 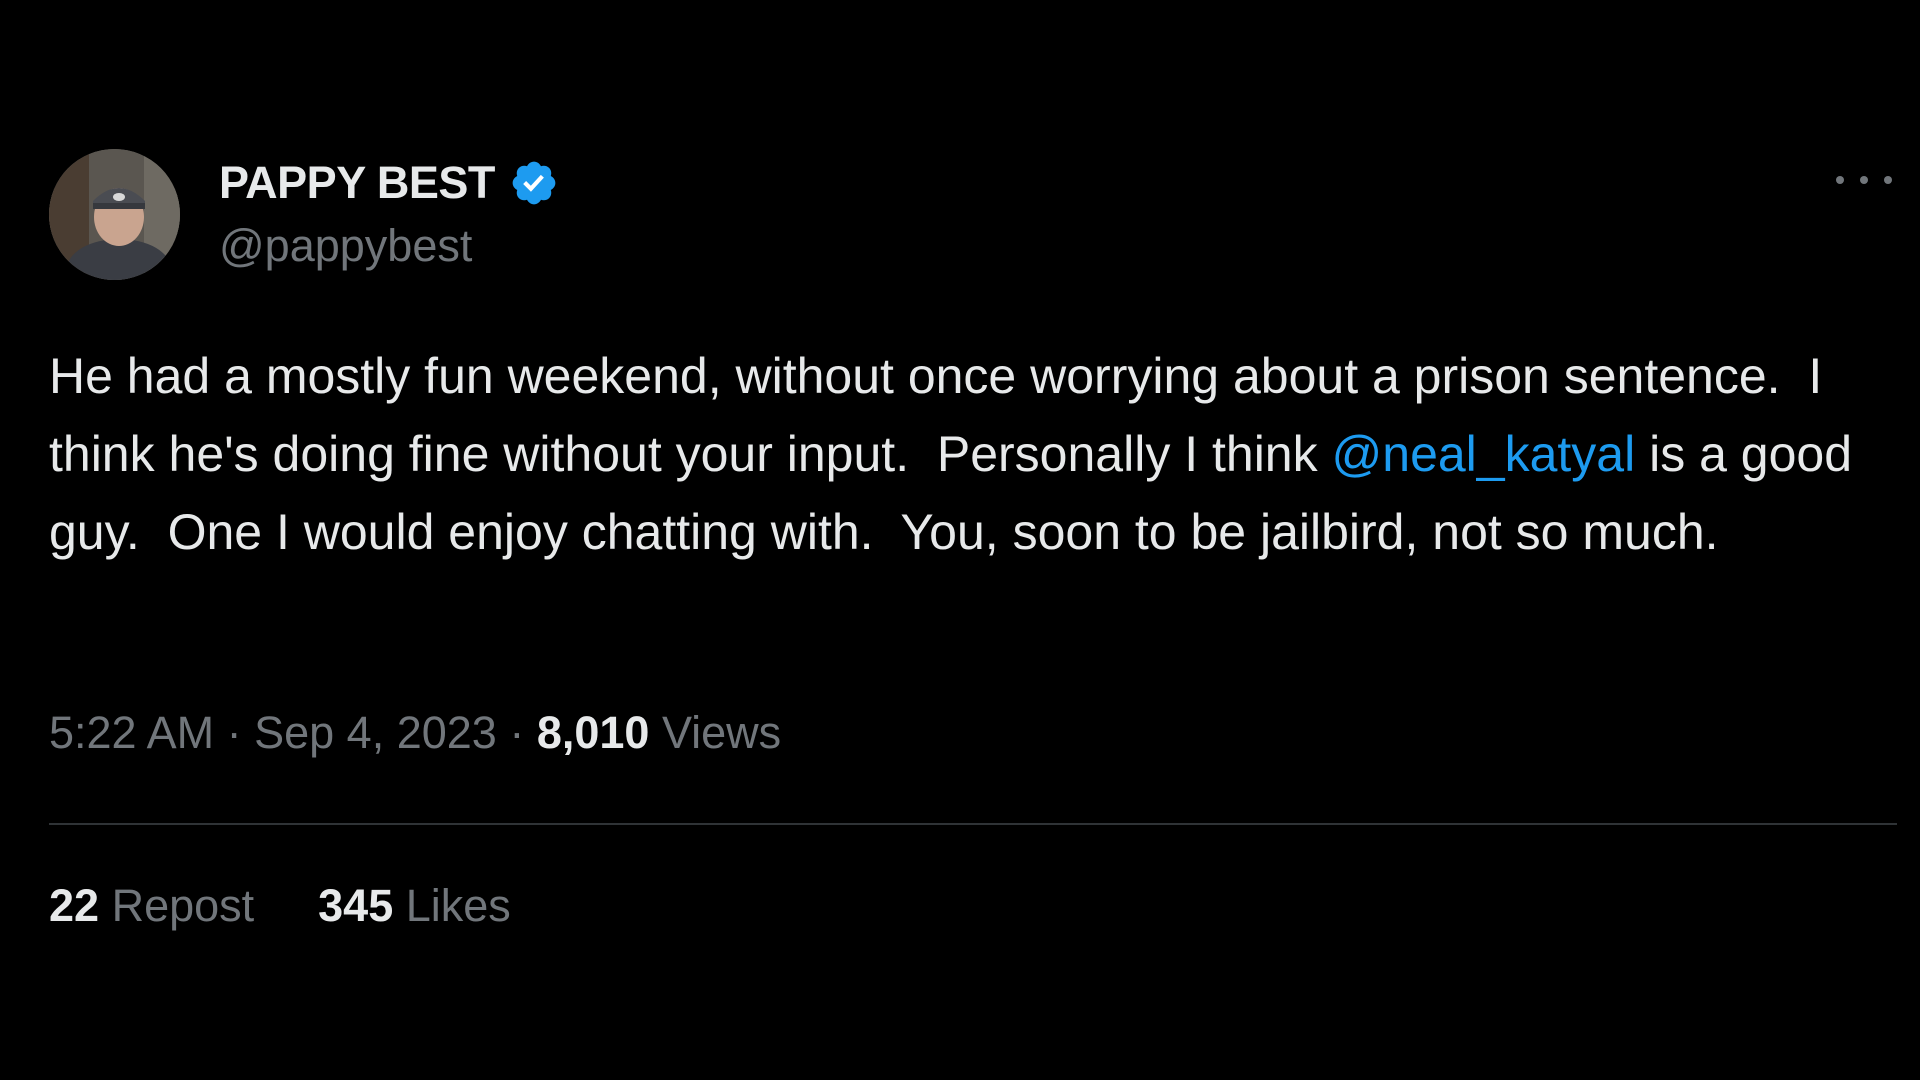 What do you see at coordinates (593, 732) in the screenshot?
I see `views-count: 8,010` at bounding box center [593, 732].